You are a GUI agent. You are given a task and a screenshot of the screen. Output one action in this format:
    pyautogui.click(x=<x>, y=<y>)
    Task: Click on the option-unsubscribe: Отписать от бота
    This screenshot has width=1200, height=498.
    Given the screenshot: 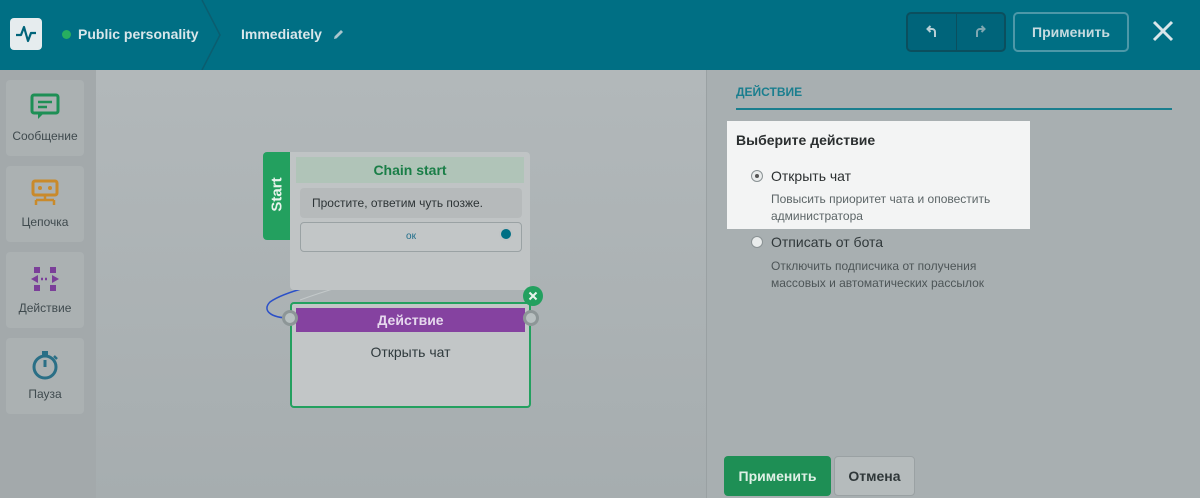 What is the action you would take?
    pyautogui.click(x=817, y=242)
    